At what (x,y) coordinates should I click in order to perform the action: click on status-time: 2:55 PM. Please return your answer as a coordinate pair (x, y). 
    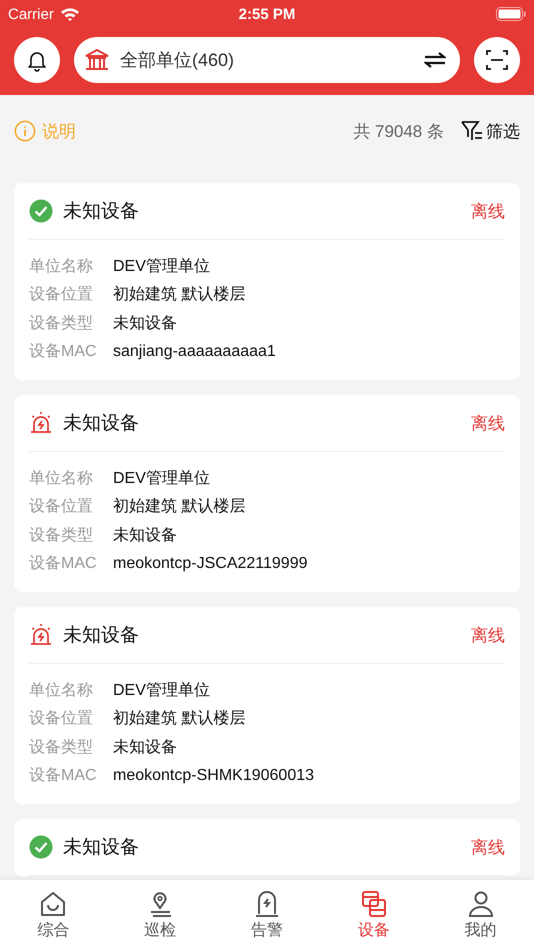
    Looking at the image, I should click on (267, 14).